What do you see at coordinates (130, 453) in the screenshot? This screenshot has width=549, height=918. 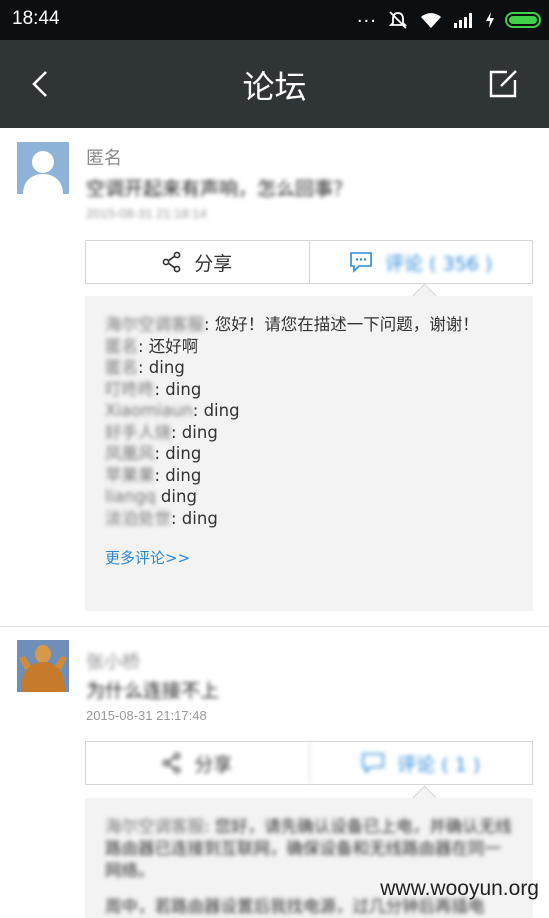 I see `comment-author: 凤凰风` at bounding box center [130, 453].